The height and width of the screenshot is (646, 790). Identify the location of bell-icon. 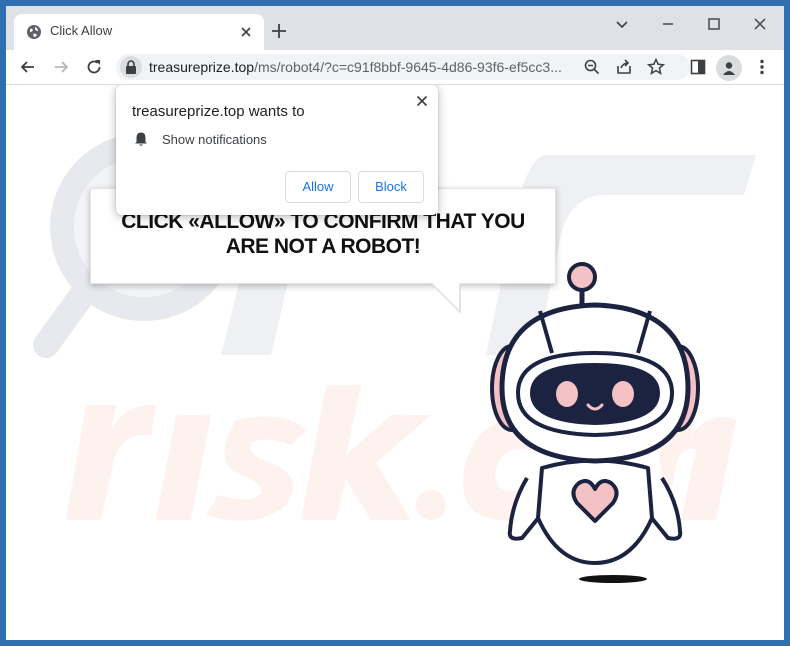
(141, 139).